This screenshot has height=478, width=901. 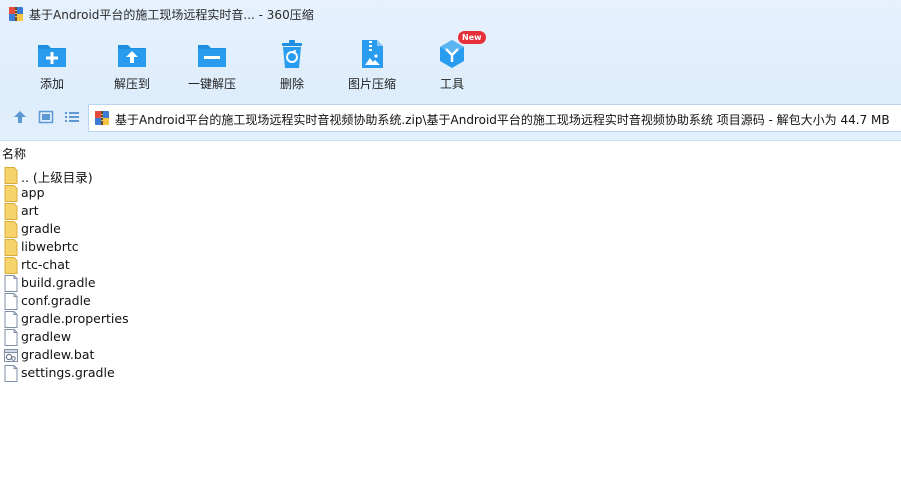 I want to click on tools-button: New 工具, so click(x=452, y=62).